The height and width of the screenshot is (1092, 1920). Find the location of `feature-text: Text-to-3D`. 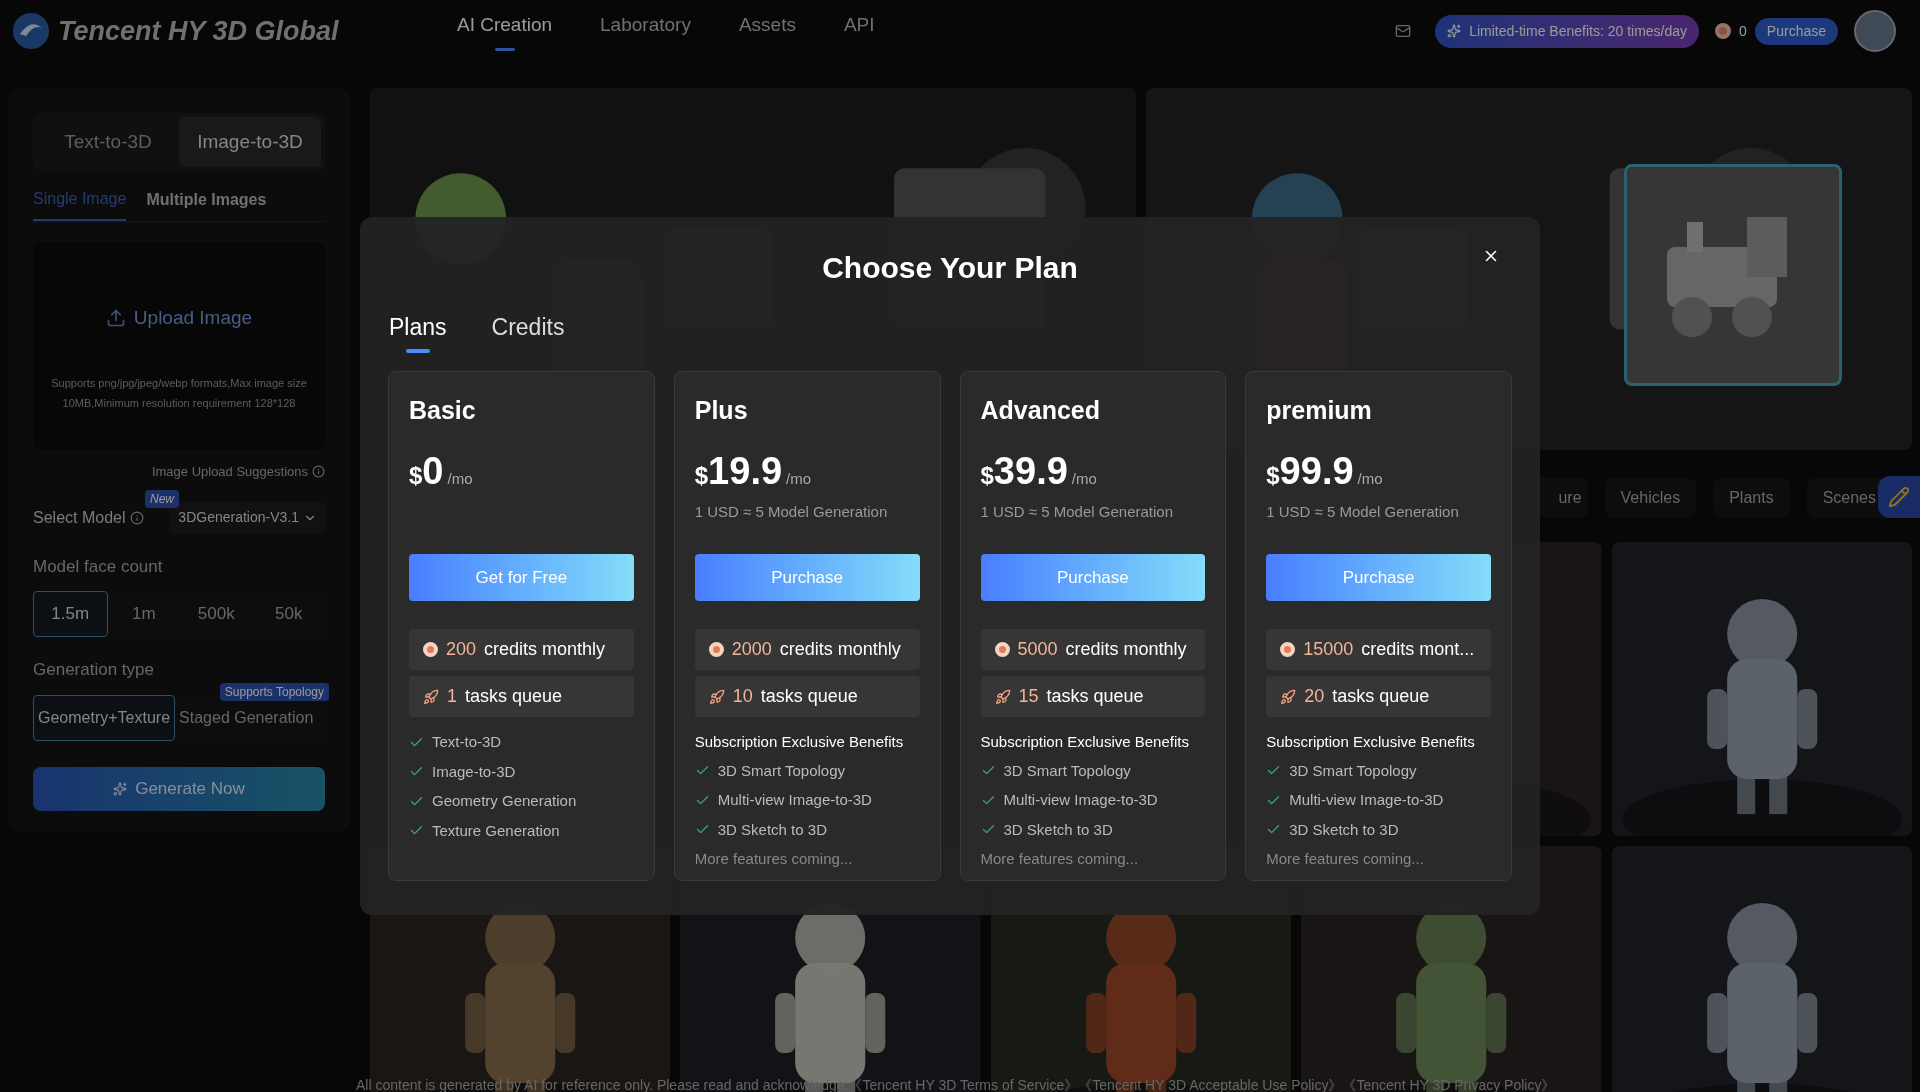

feature-text: Text-to-3D is located at coordinates (467, 742).